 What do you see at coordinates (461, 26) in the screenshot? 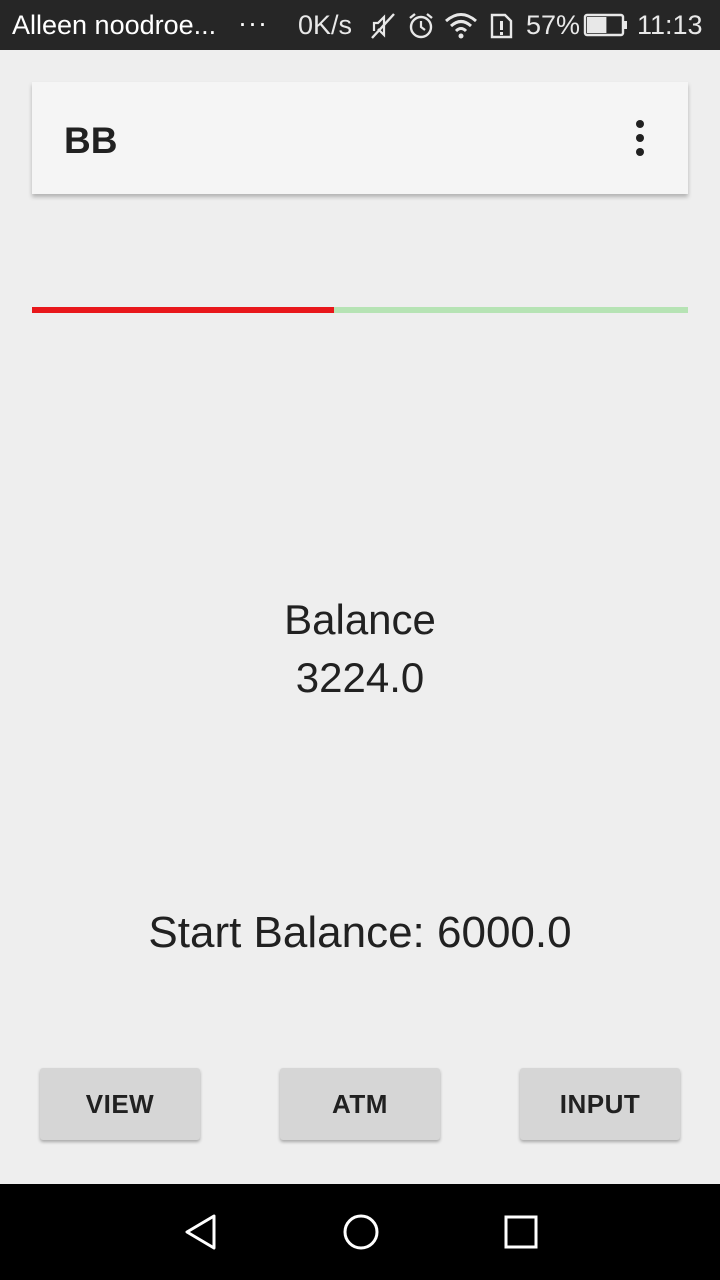
I see `wifi-icon` at bounding box center [461, 26].